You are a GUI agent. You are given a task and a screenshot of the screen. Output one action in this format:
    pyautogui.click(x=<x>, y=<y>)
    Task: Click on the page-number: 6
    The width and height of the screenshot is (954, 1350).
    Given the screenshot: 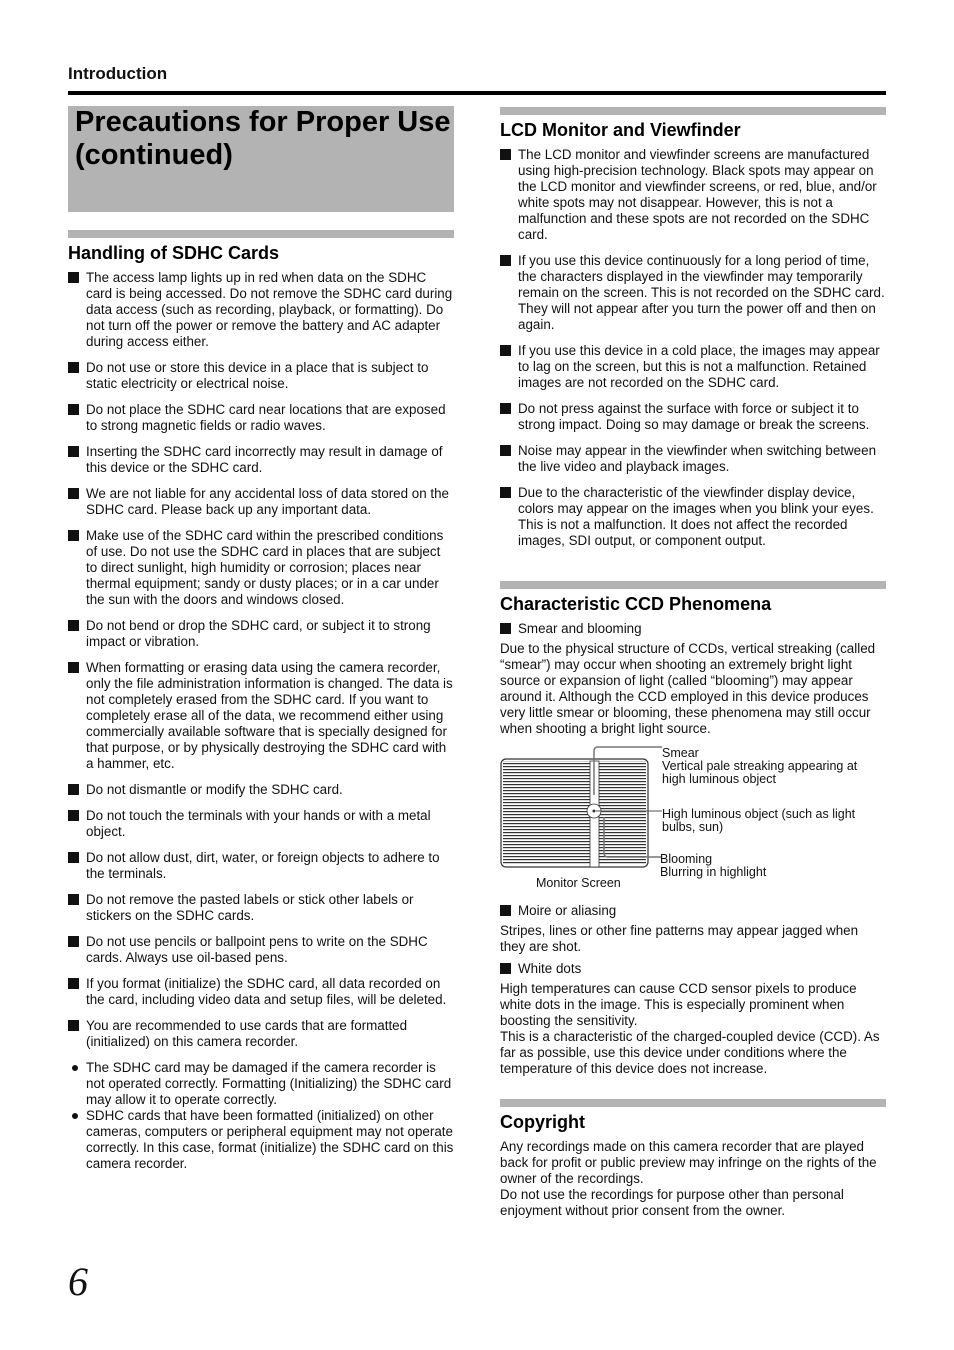 What is the action you would take?
    pyautogui.click(x=78, y=1281)
    